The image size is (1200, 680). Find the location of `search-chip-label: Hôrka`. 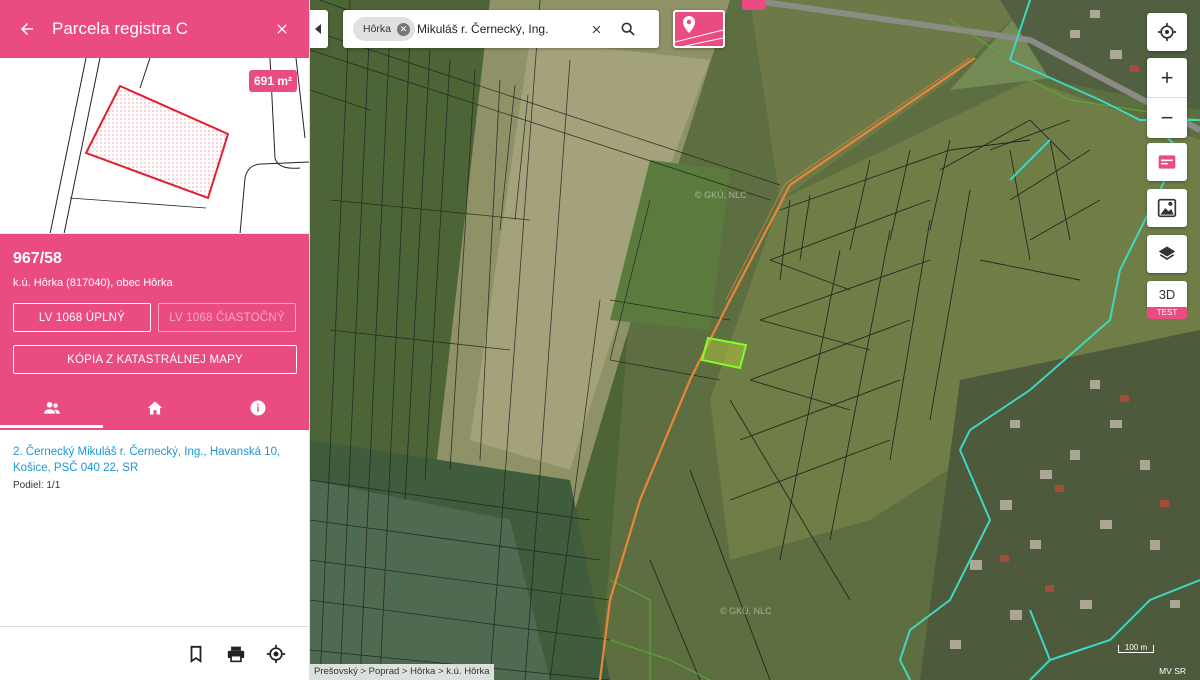

search-chip-label: Hôrka is located at coordinates (377, 29).